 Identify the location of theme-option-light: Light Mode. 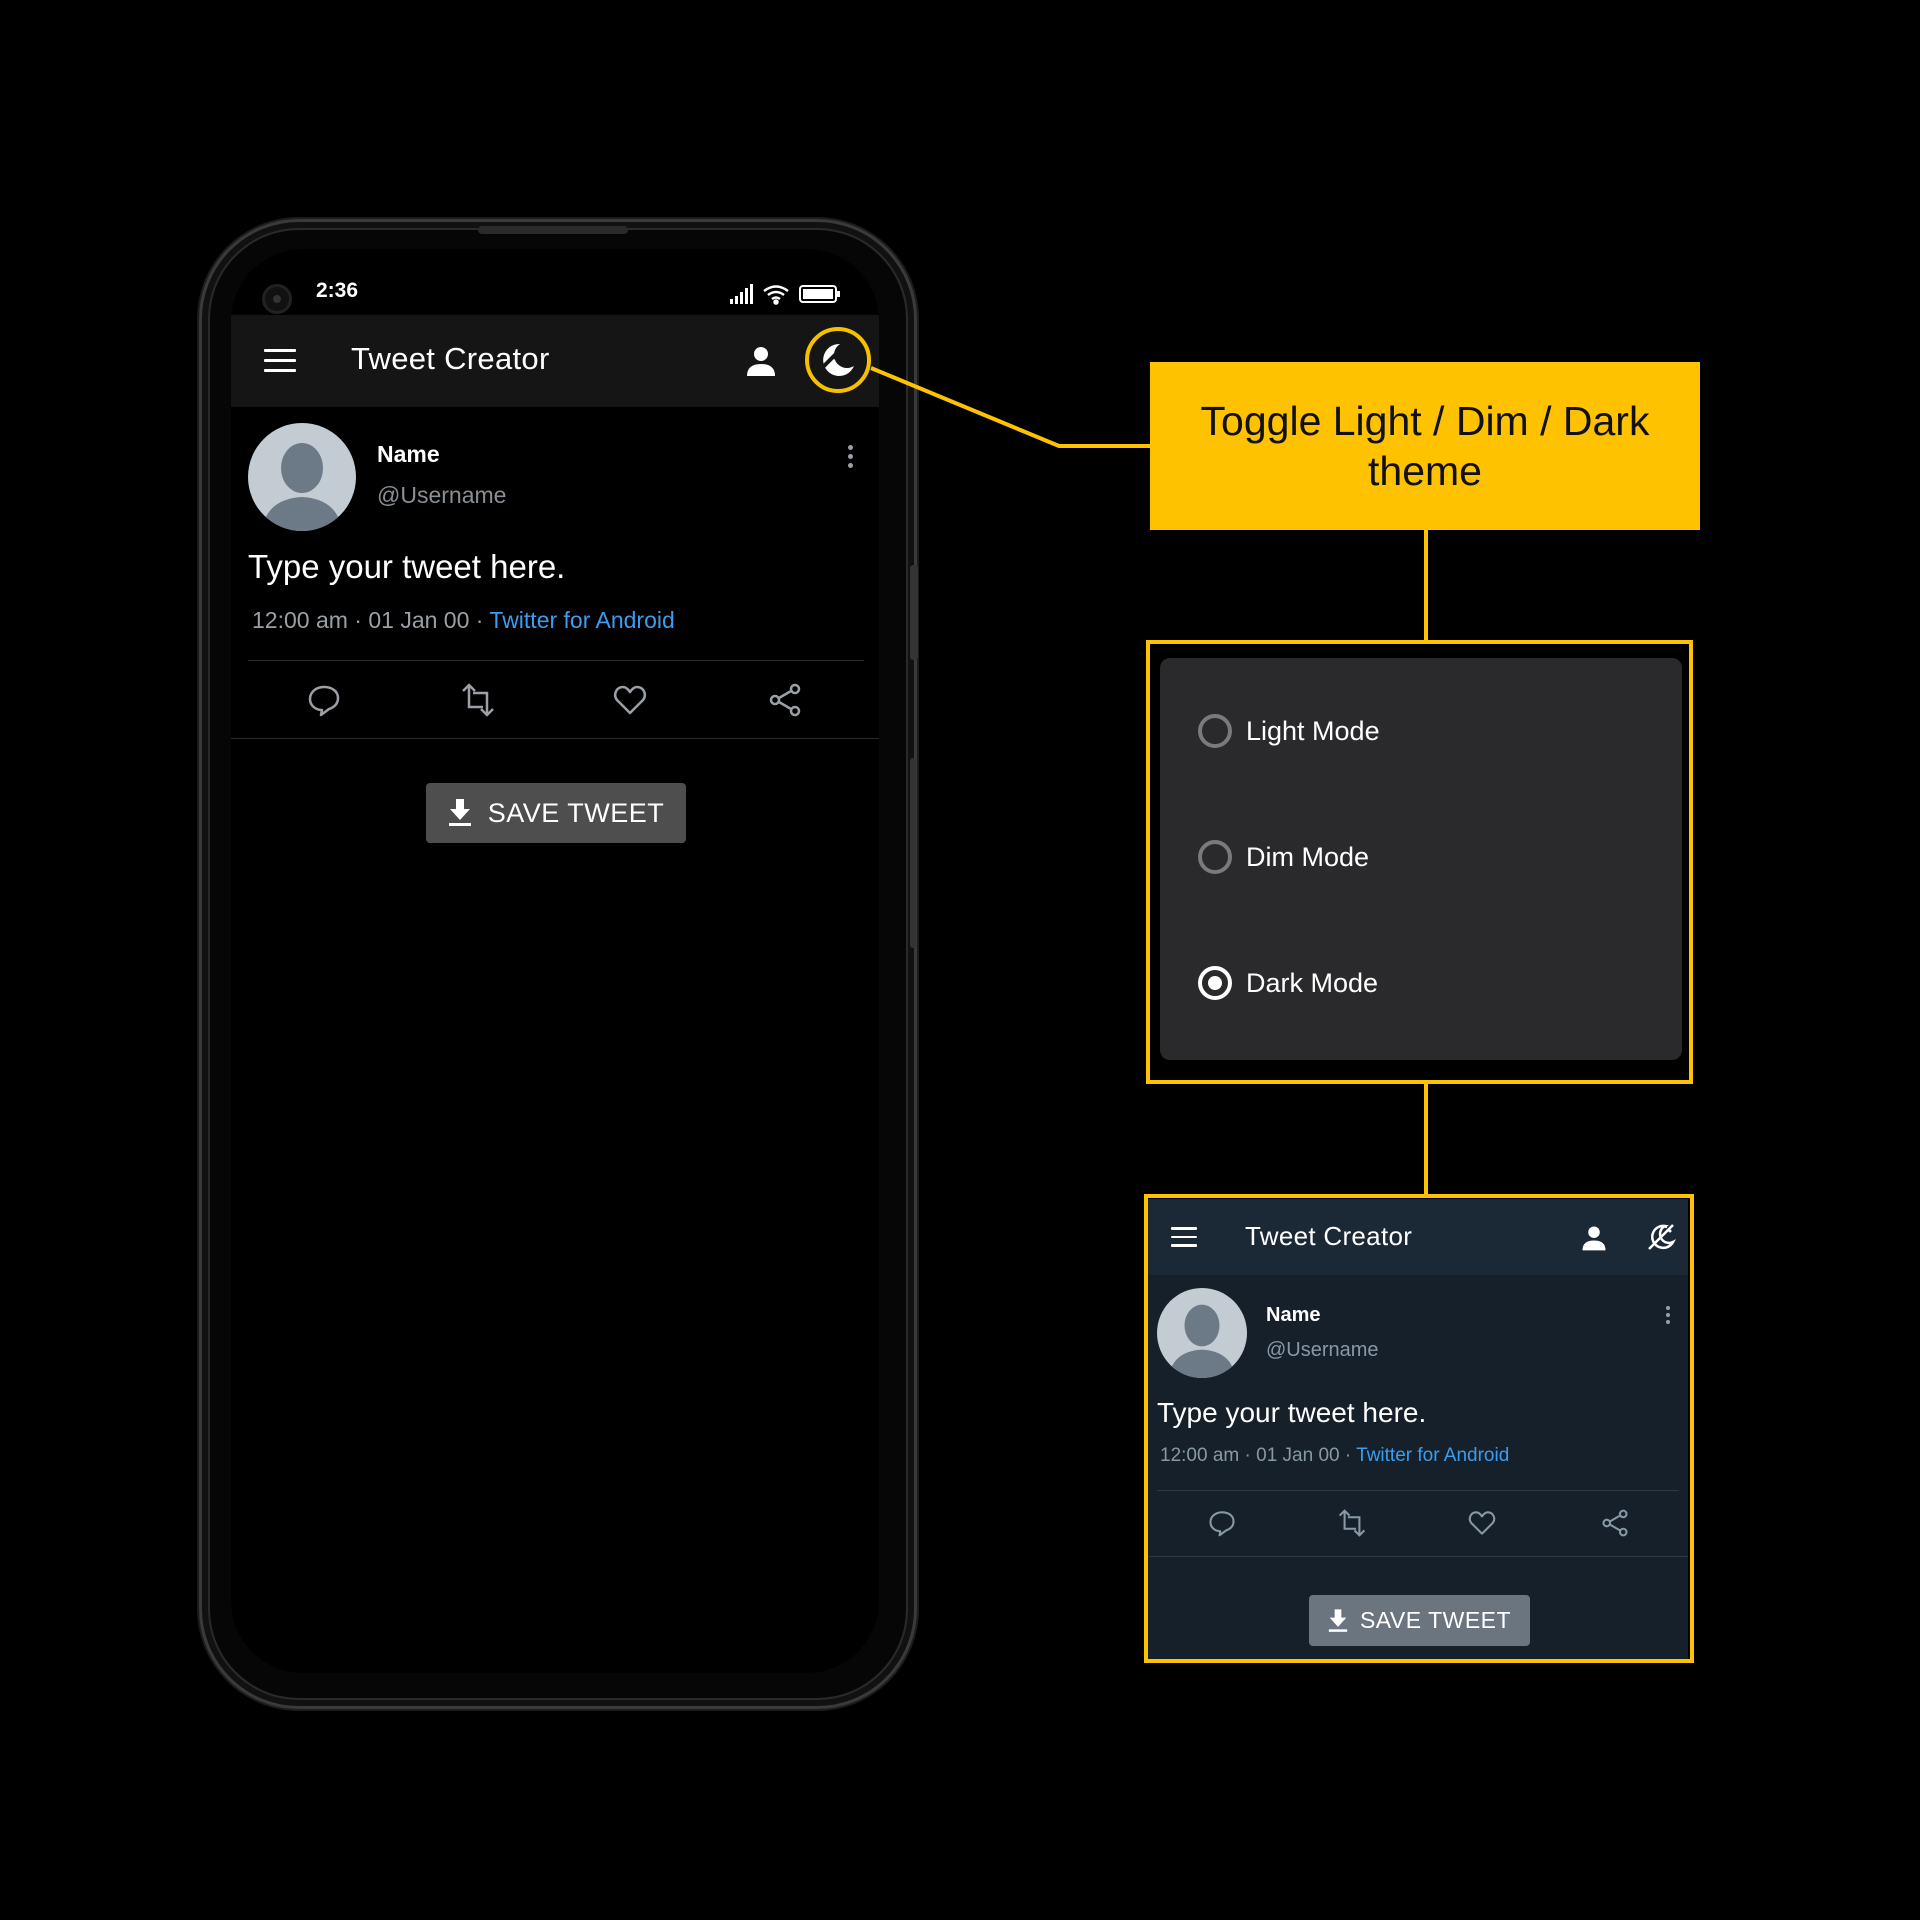
(1289, 731).